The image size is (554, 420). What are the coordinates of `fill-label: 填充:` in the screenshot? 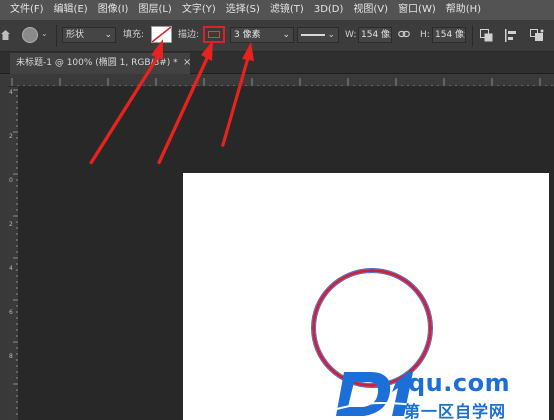 It's located at (134, 35).